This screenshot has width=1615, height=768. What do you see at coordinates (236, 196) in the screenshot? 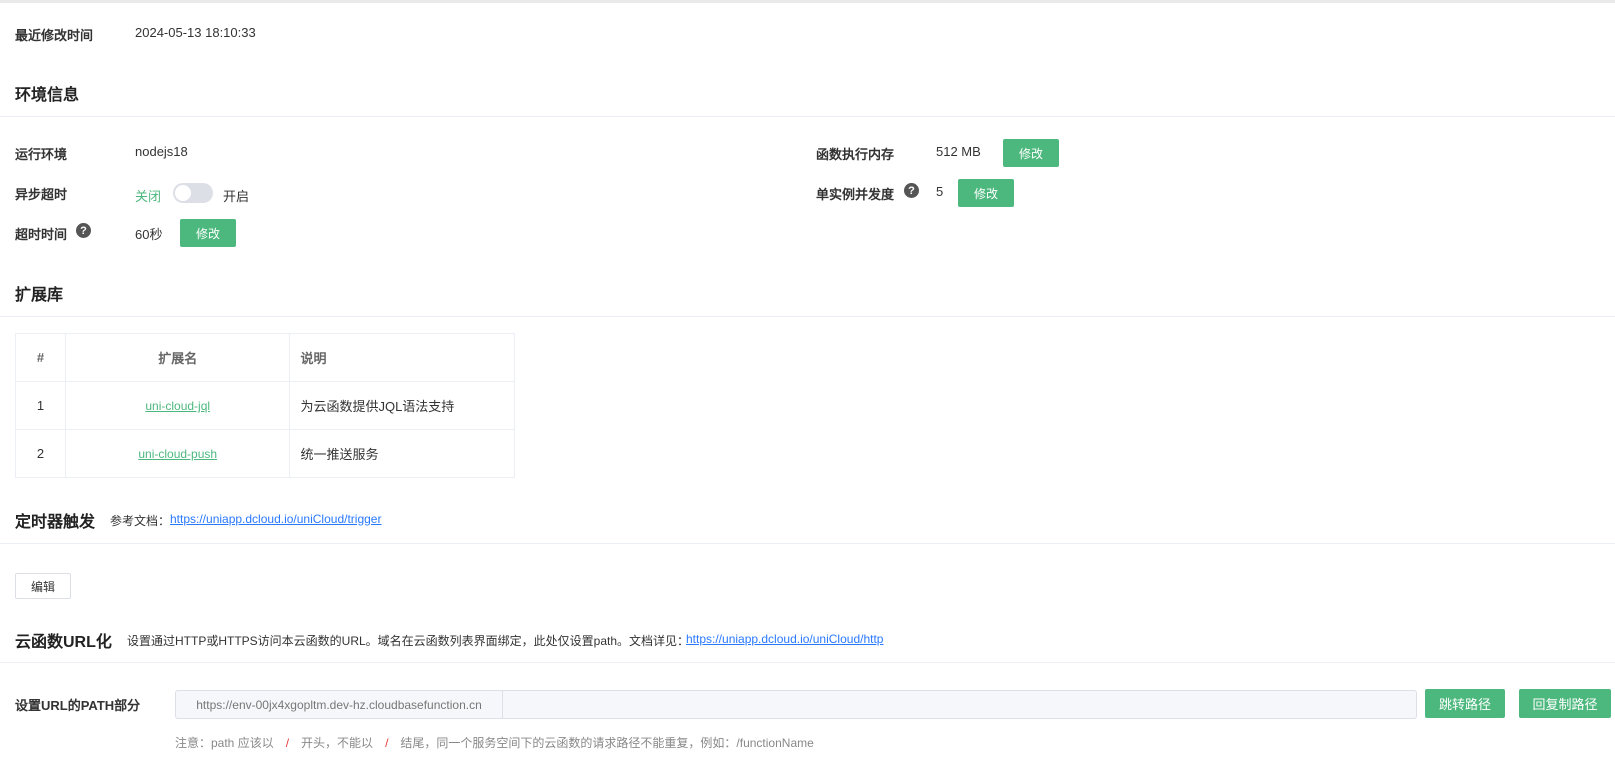
I see `async-on-label: 开启` at bounding box center [236, 196].